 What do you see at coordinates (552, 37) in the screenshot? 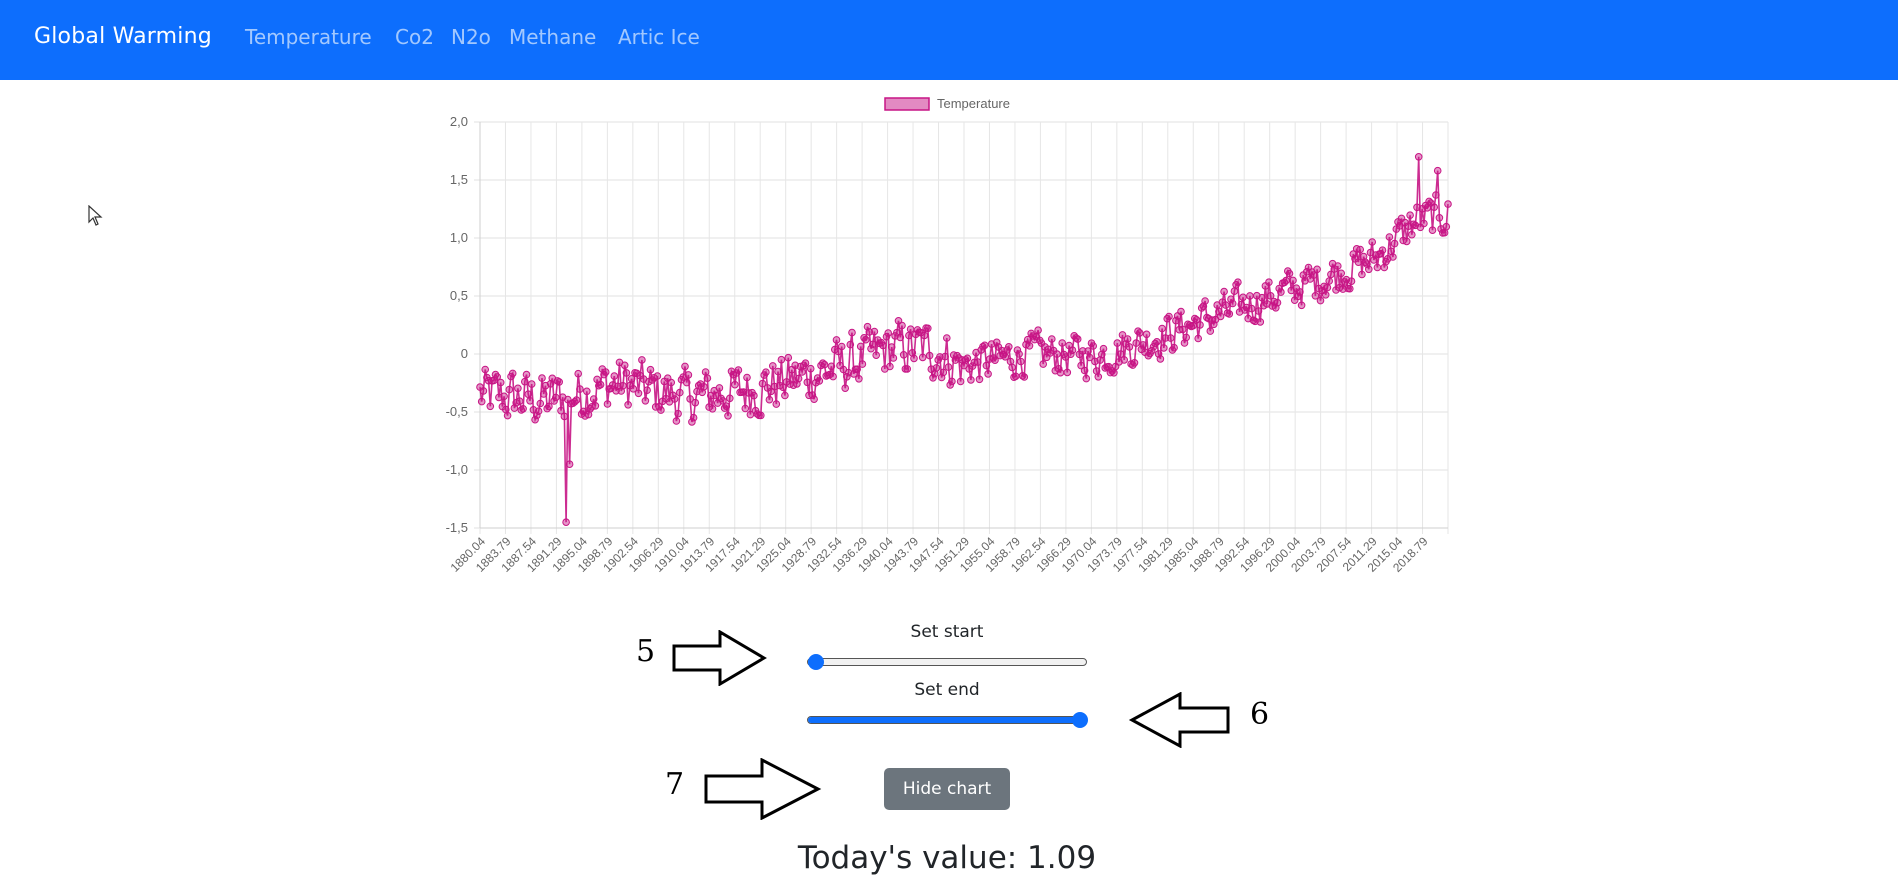
I see `nav-link-methane: Methane` at bounding box center [552, 37].